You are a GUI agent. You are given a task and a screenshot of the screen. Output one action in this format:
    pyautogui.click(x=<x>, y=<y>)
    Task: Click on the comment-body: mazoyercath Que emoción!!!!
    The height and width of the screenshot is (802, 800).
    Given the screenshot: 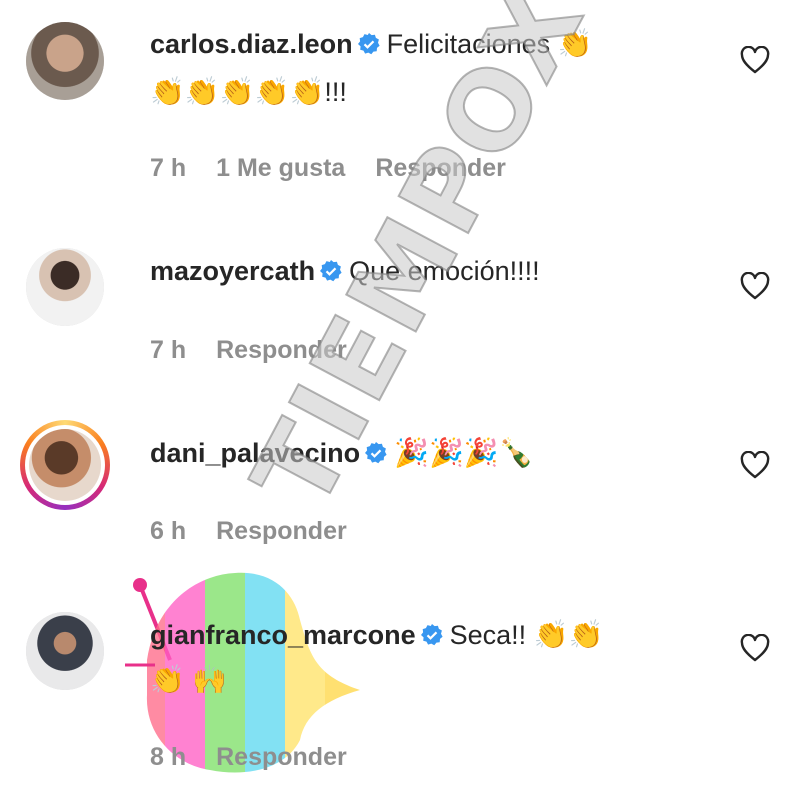 What is the action you would take?
    pyautogui.click(x=345, y=271)
    